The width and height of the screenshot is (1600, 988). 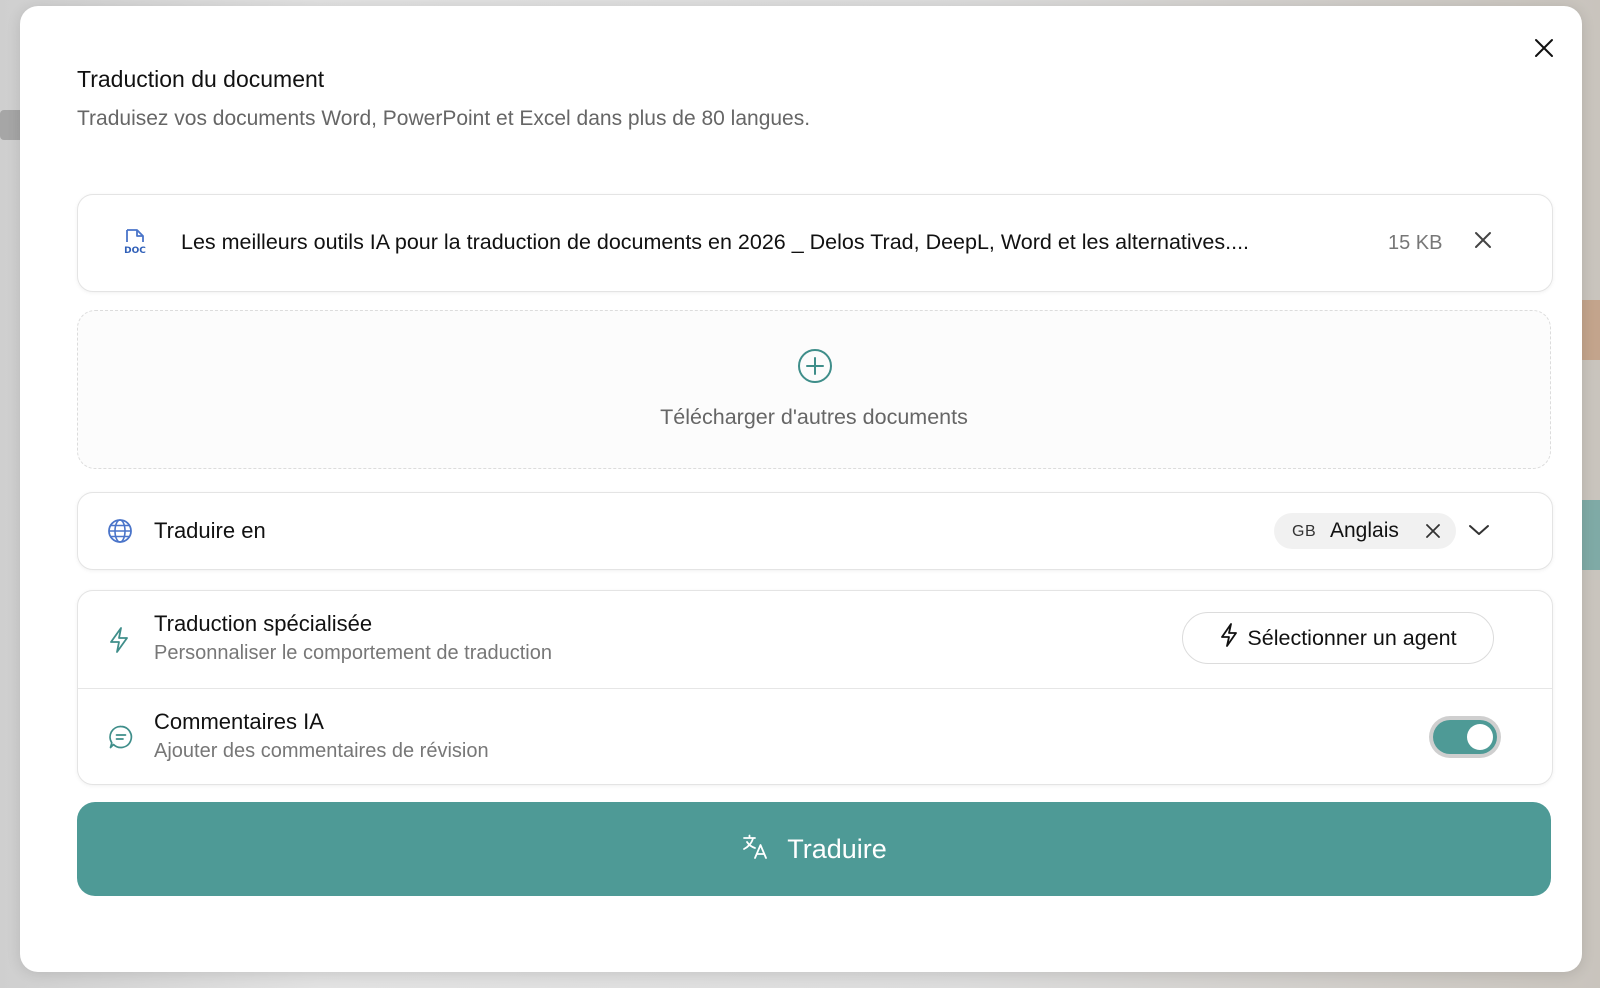 I want to click on ai-comments-title: Commentaires IA, so click(x=239, y=721).